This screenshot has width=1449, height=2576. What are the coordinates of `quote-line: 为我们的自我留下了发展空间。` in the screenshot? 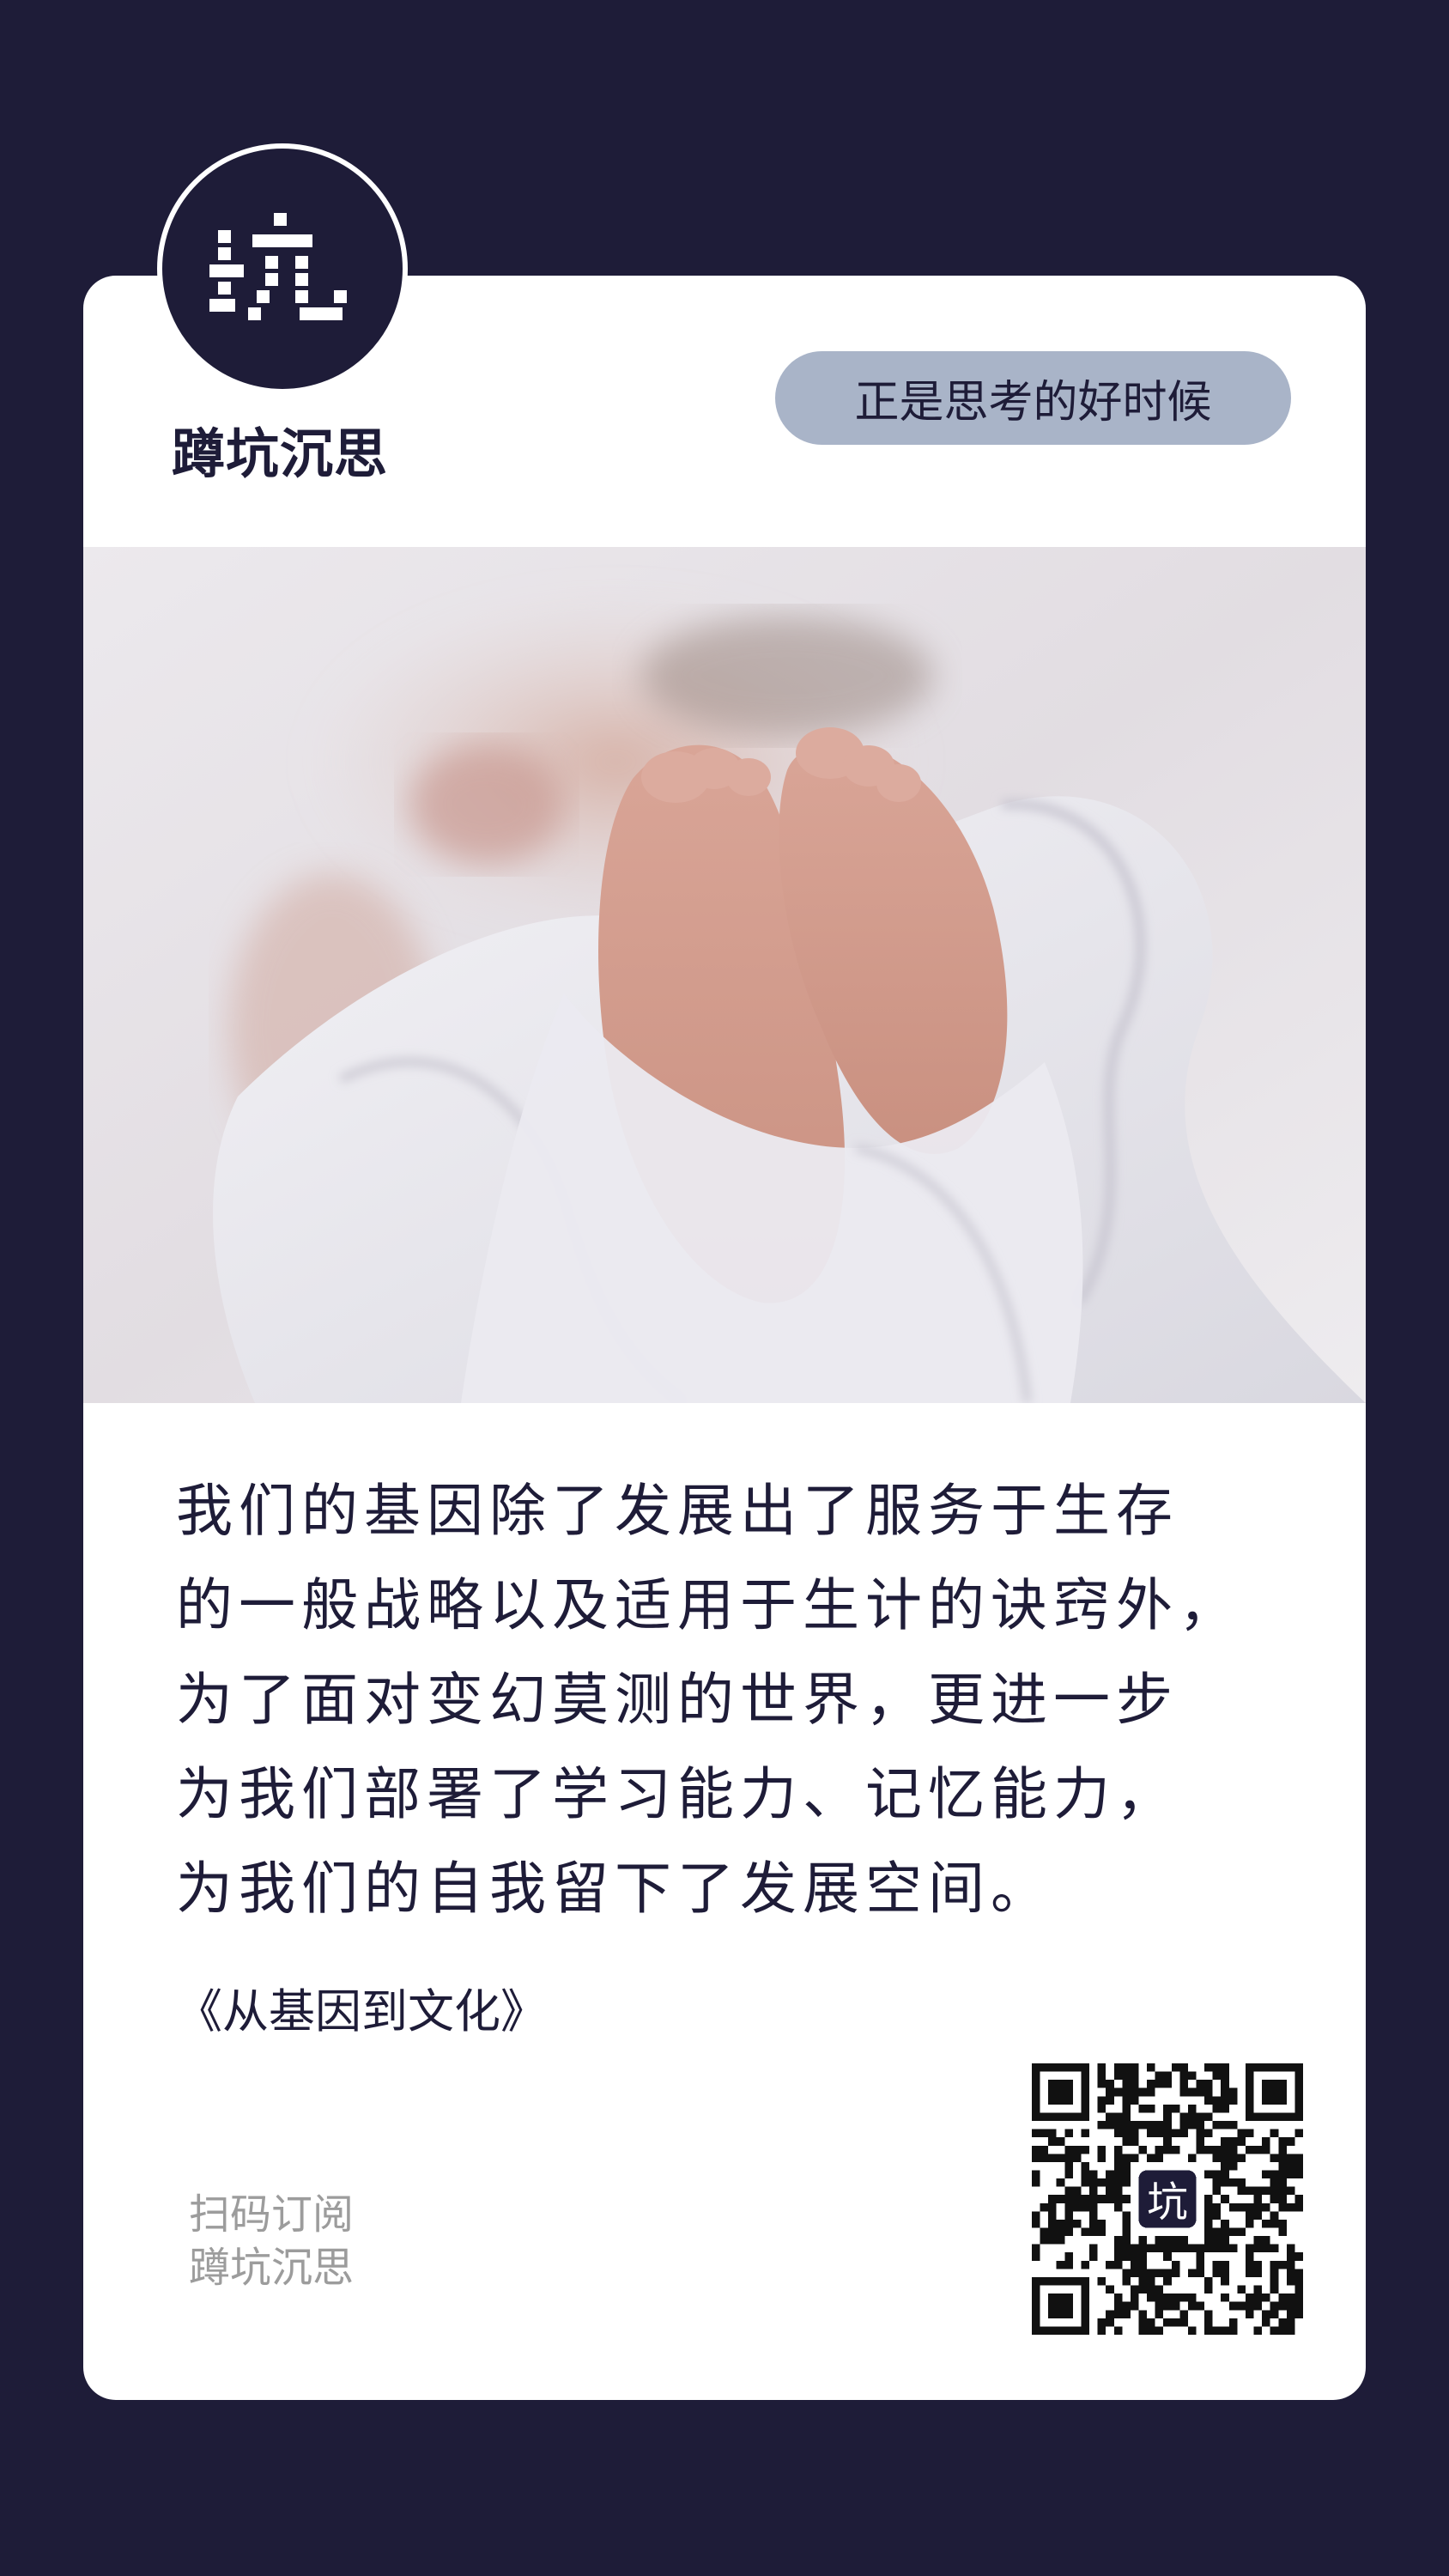 It's located at (614, 1889).